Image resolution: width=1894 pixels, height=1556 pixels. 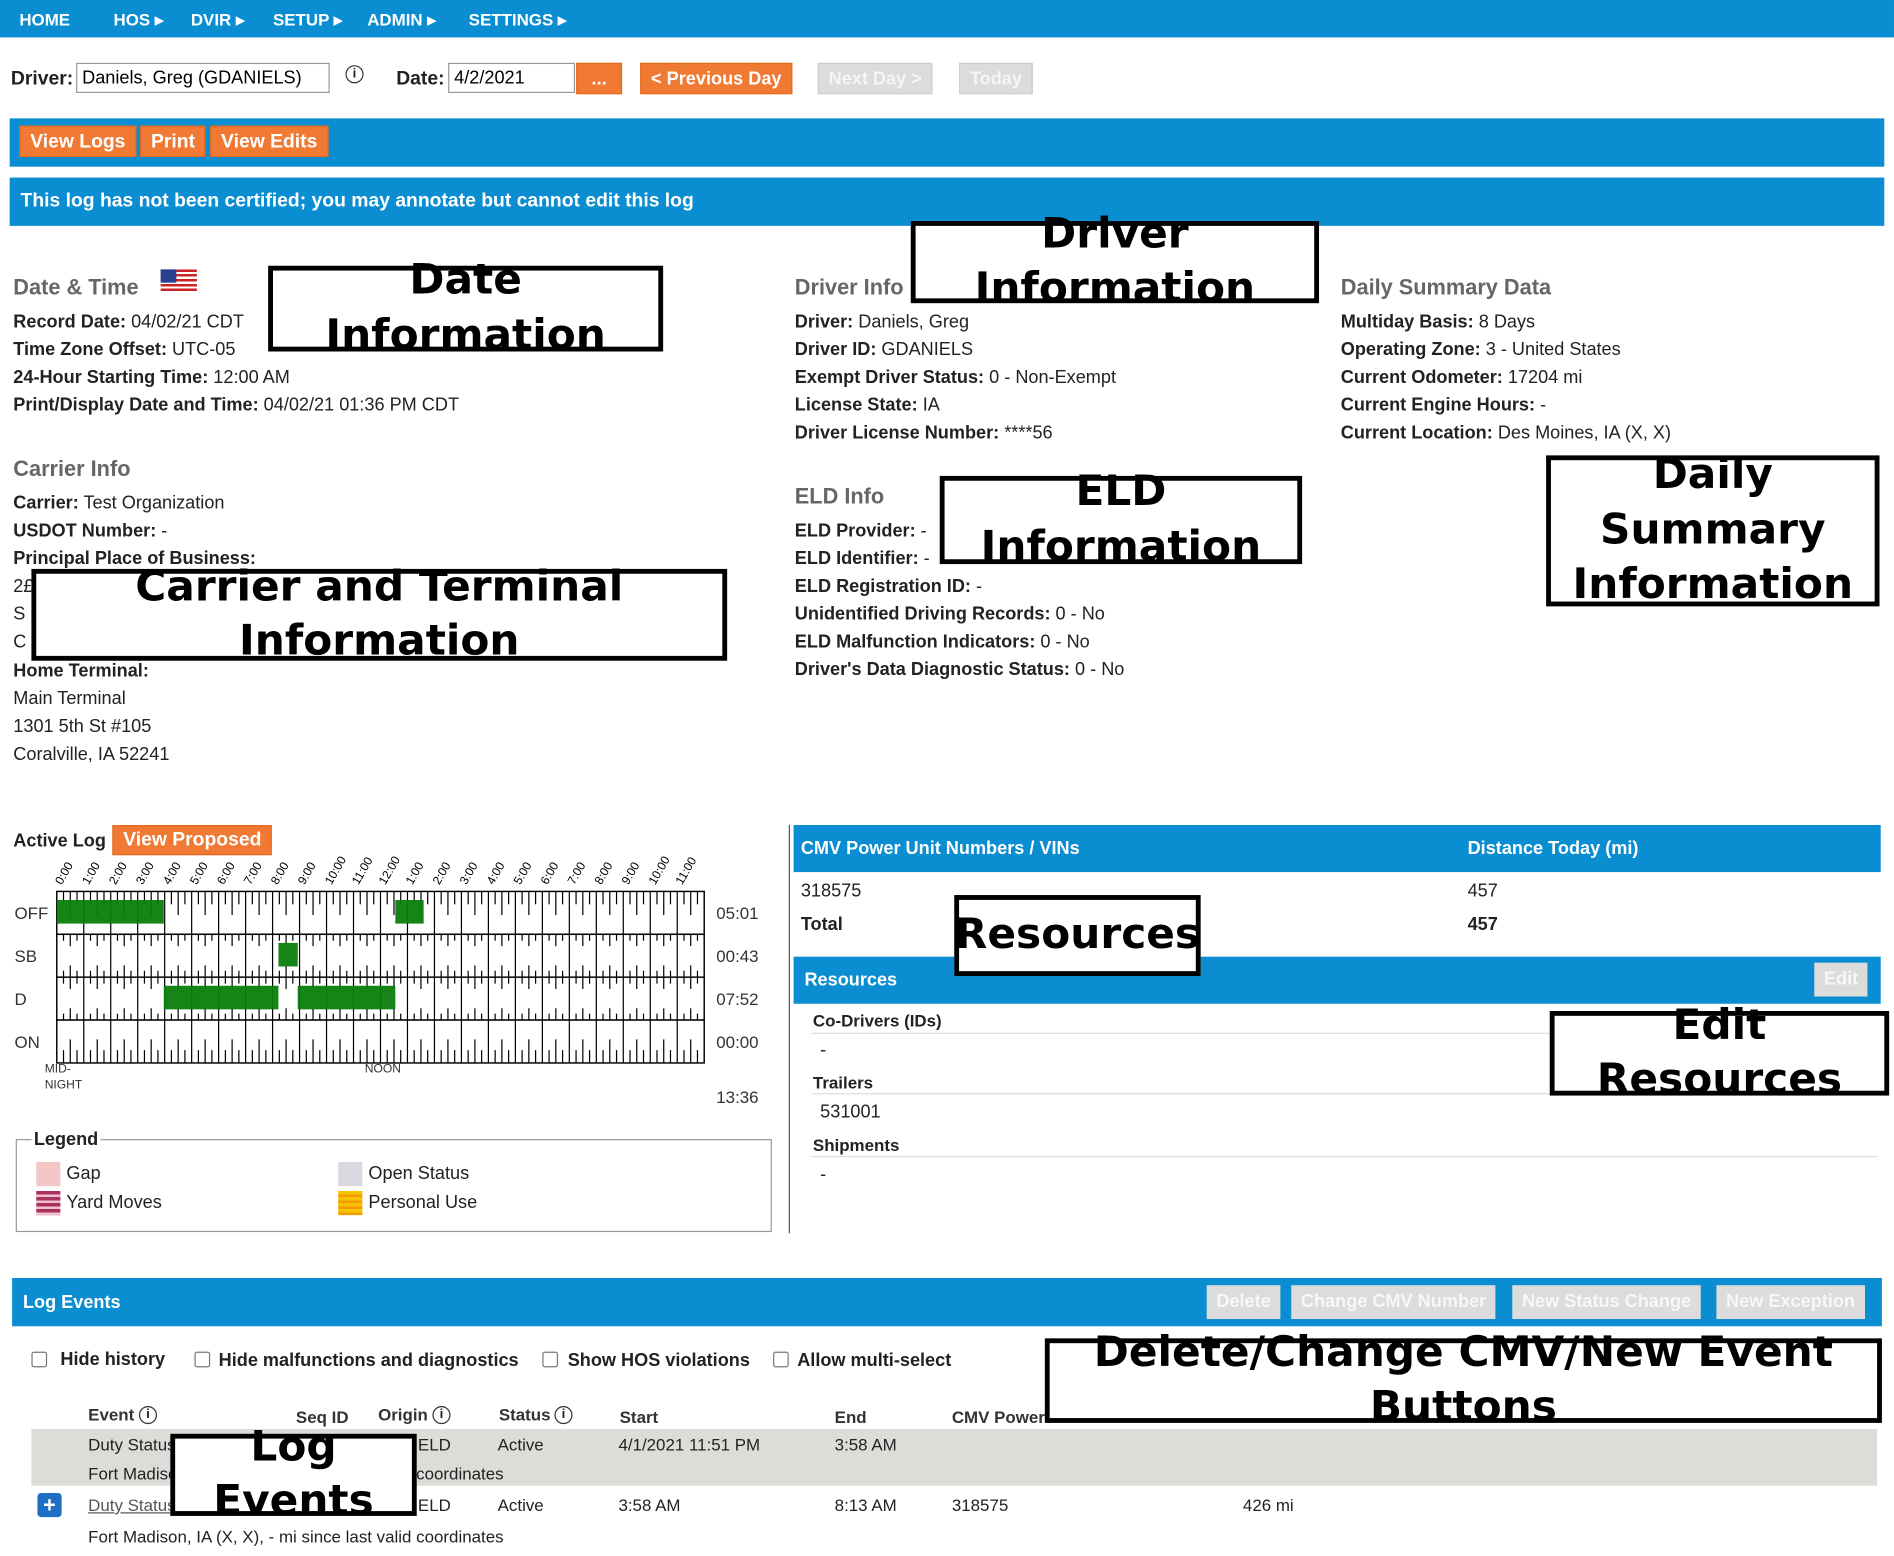 What do you see at coordinates (686, 870) in the screenshot?
I see `hour-tick-label: 11:00` at bounding box center [686, 870].